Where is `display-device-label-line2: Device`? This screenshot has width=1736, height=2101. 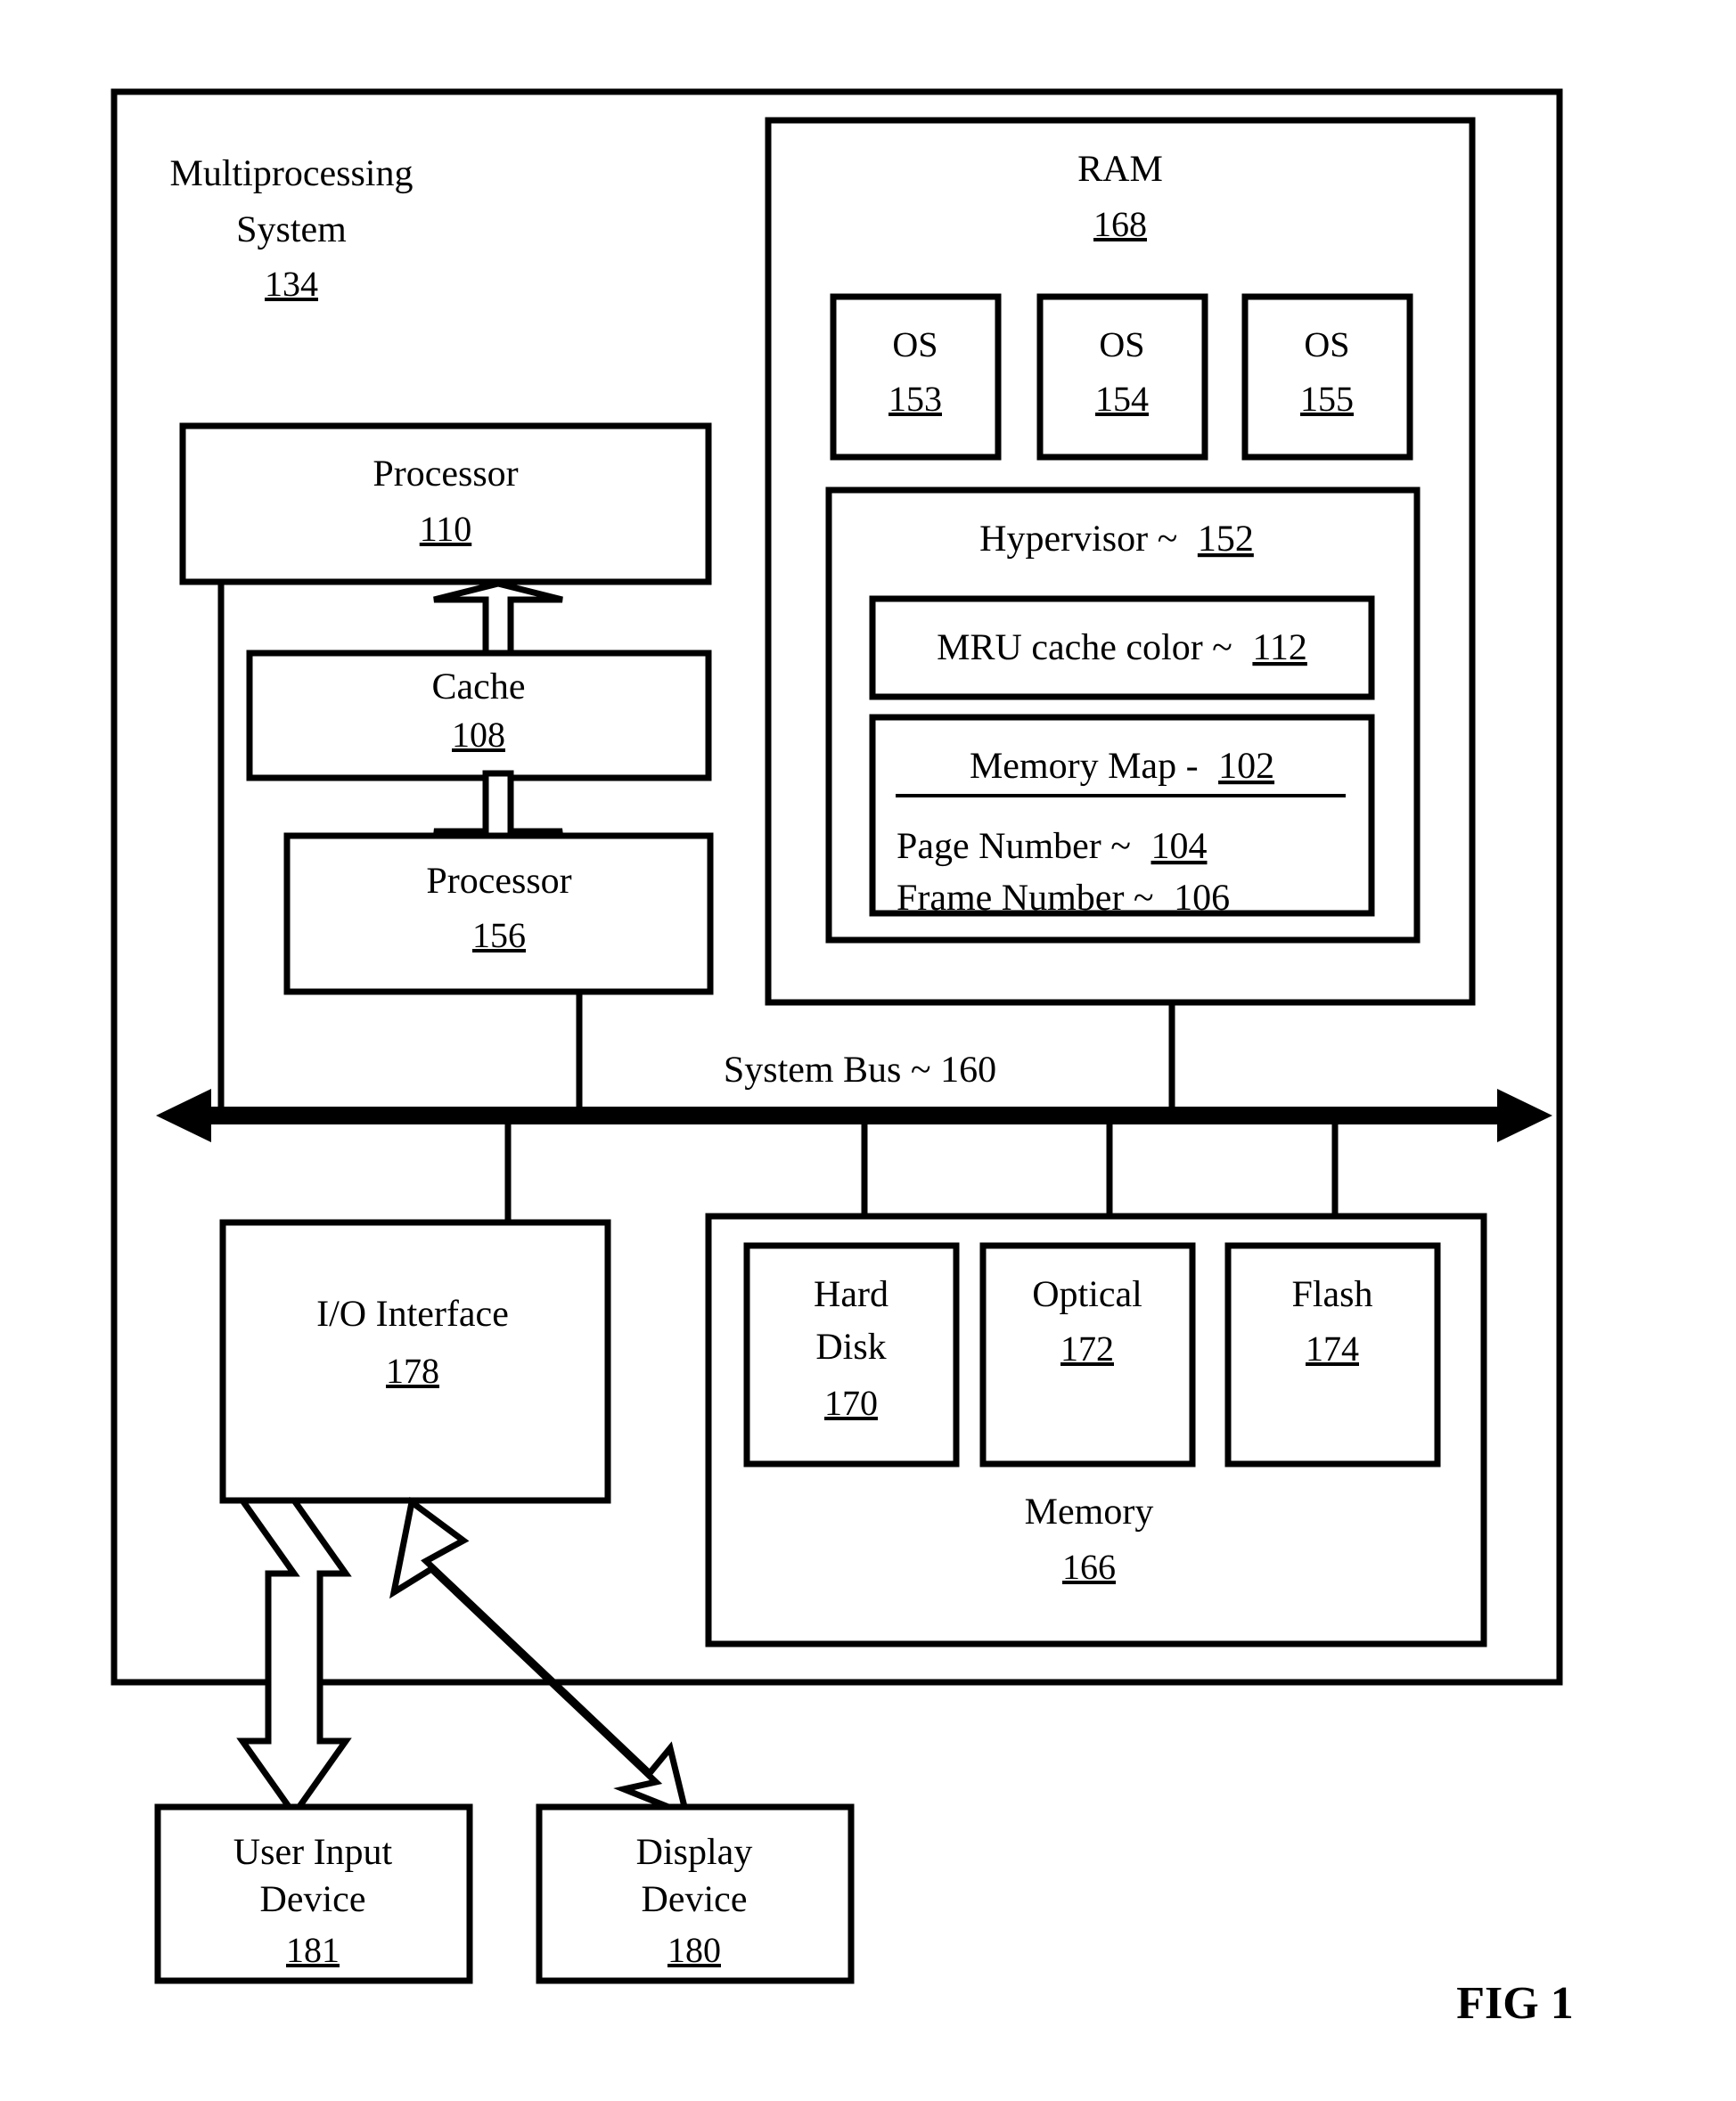 display-device-label-line2: Device is located at coordinates (695, 1899).